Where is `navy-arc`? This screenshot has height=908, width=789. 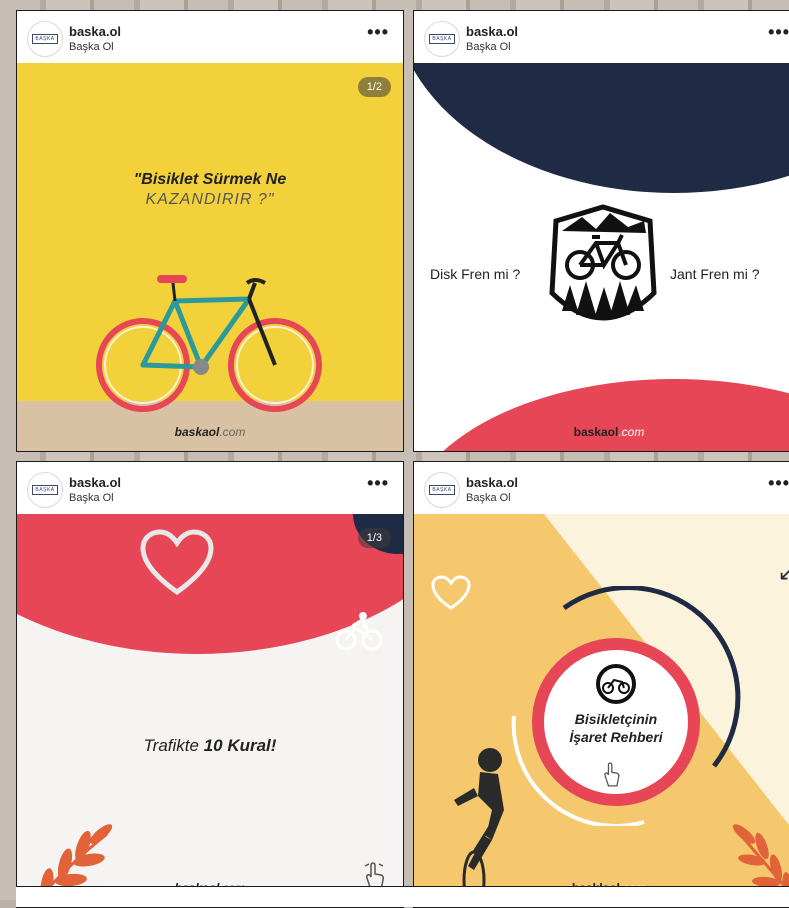
navy-arc is located at coordinates (601, 128).